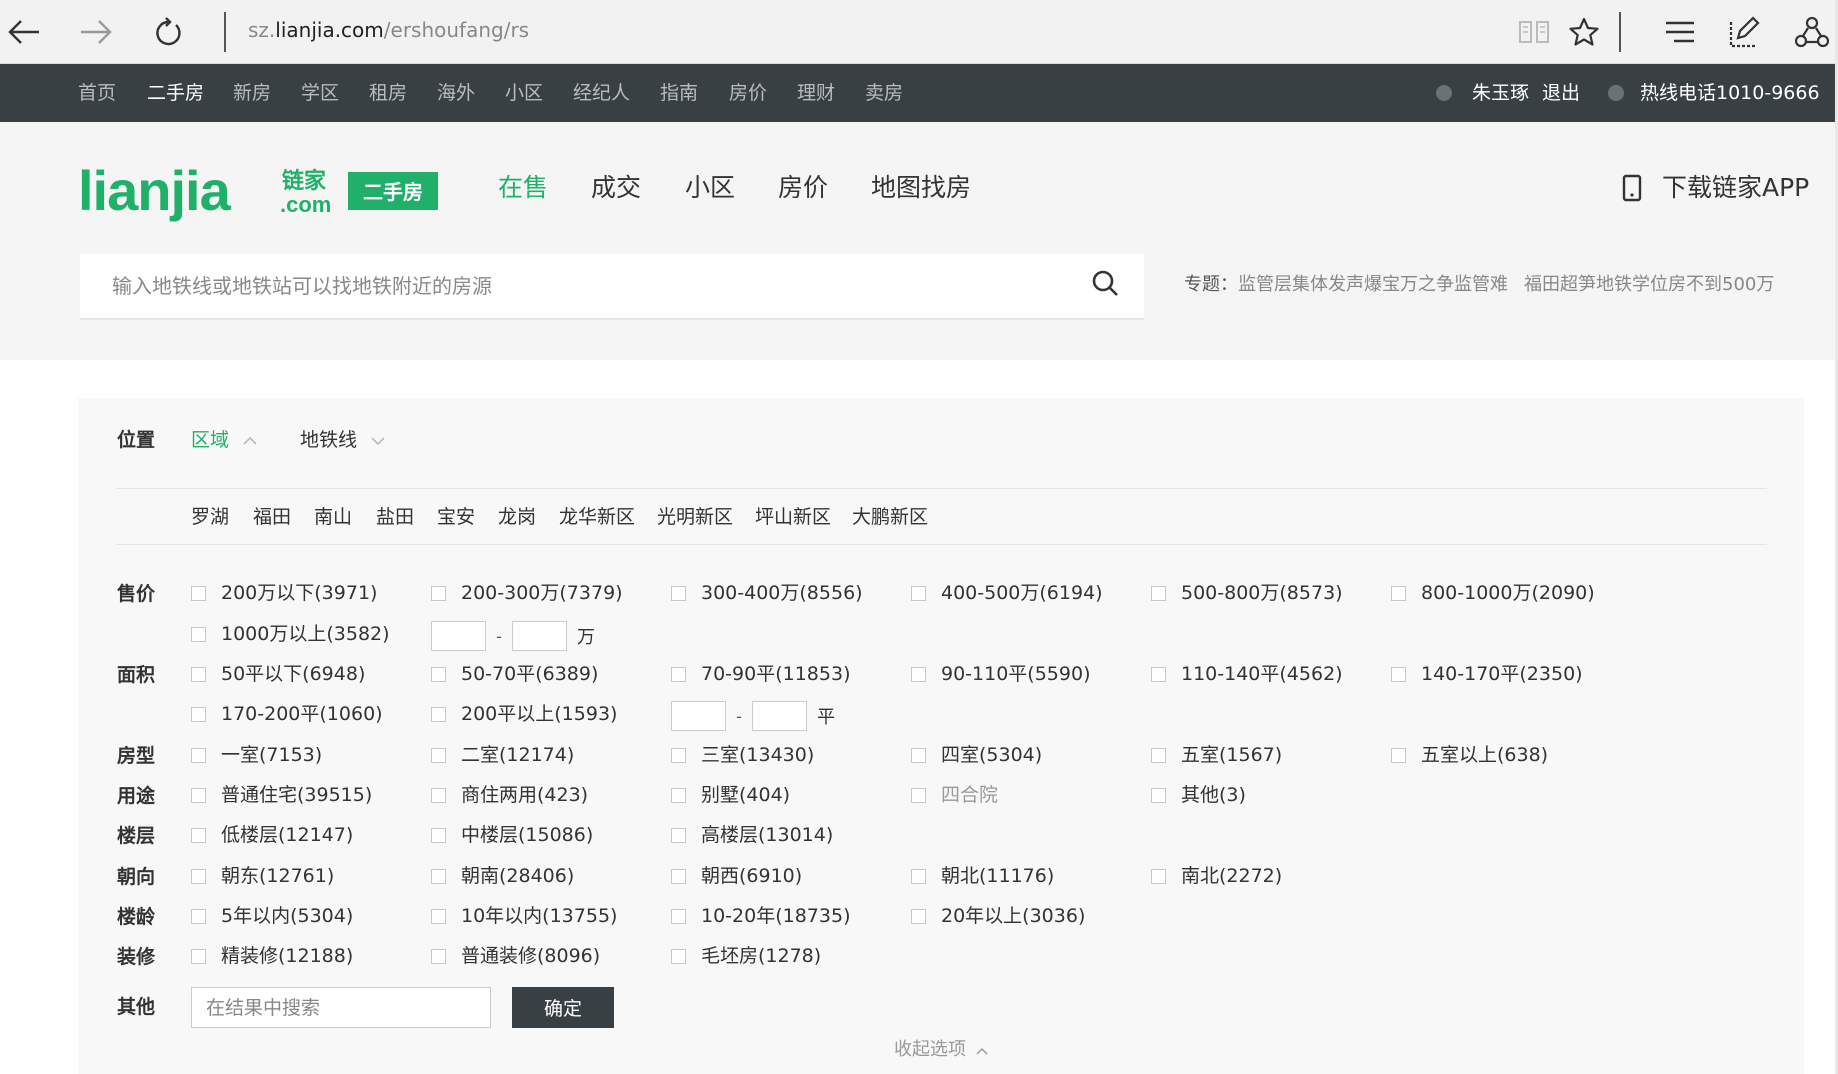  Describe the element at coordinates (256, 755) in the screenshot. I see `layout-option: 一室(7153)` at that location.